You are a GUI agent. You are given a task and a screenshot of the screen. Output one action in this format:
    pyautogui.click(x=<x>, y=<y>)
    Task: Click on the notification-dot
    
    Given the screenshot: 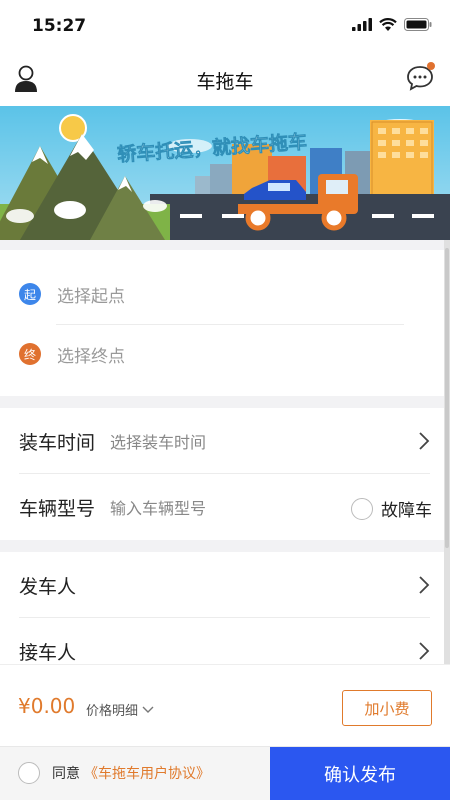 What is the action you would take?
    pyautogui.click(x=431, y=66)
    